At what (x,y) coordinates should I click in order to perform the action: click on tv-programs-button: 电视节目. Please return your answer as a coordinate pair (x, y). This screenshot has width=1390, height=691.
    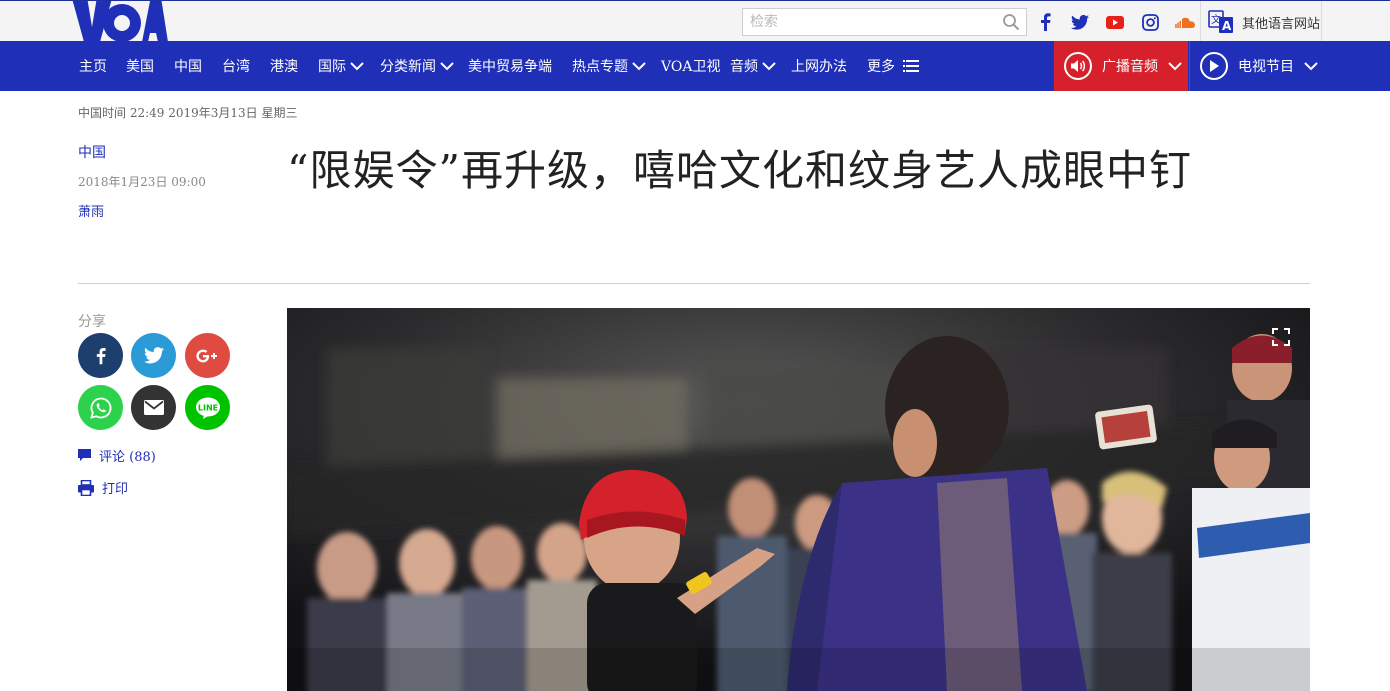
    Looking at the image, I should click on (1255, 66).